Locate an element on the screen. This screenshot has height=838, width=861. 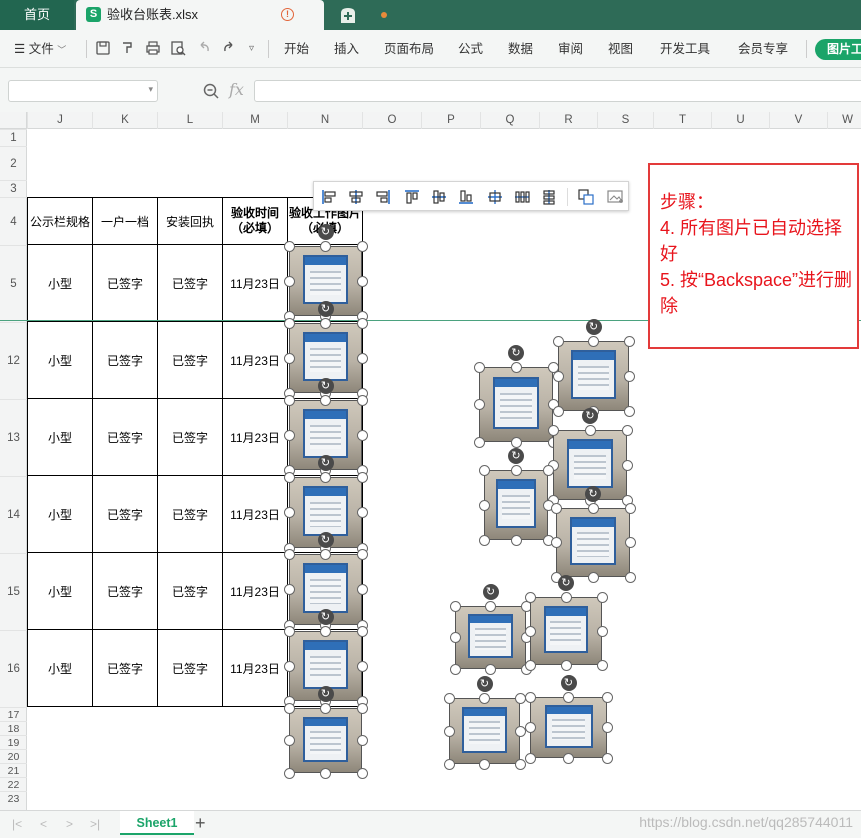
row-header: 1 is located at coordinates (13, 137).